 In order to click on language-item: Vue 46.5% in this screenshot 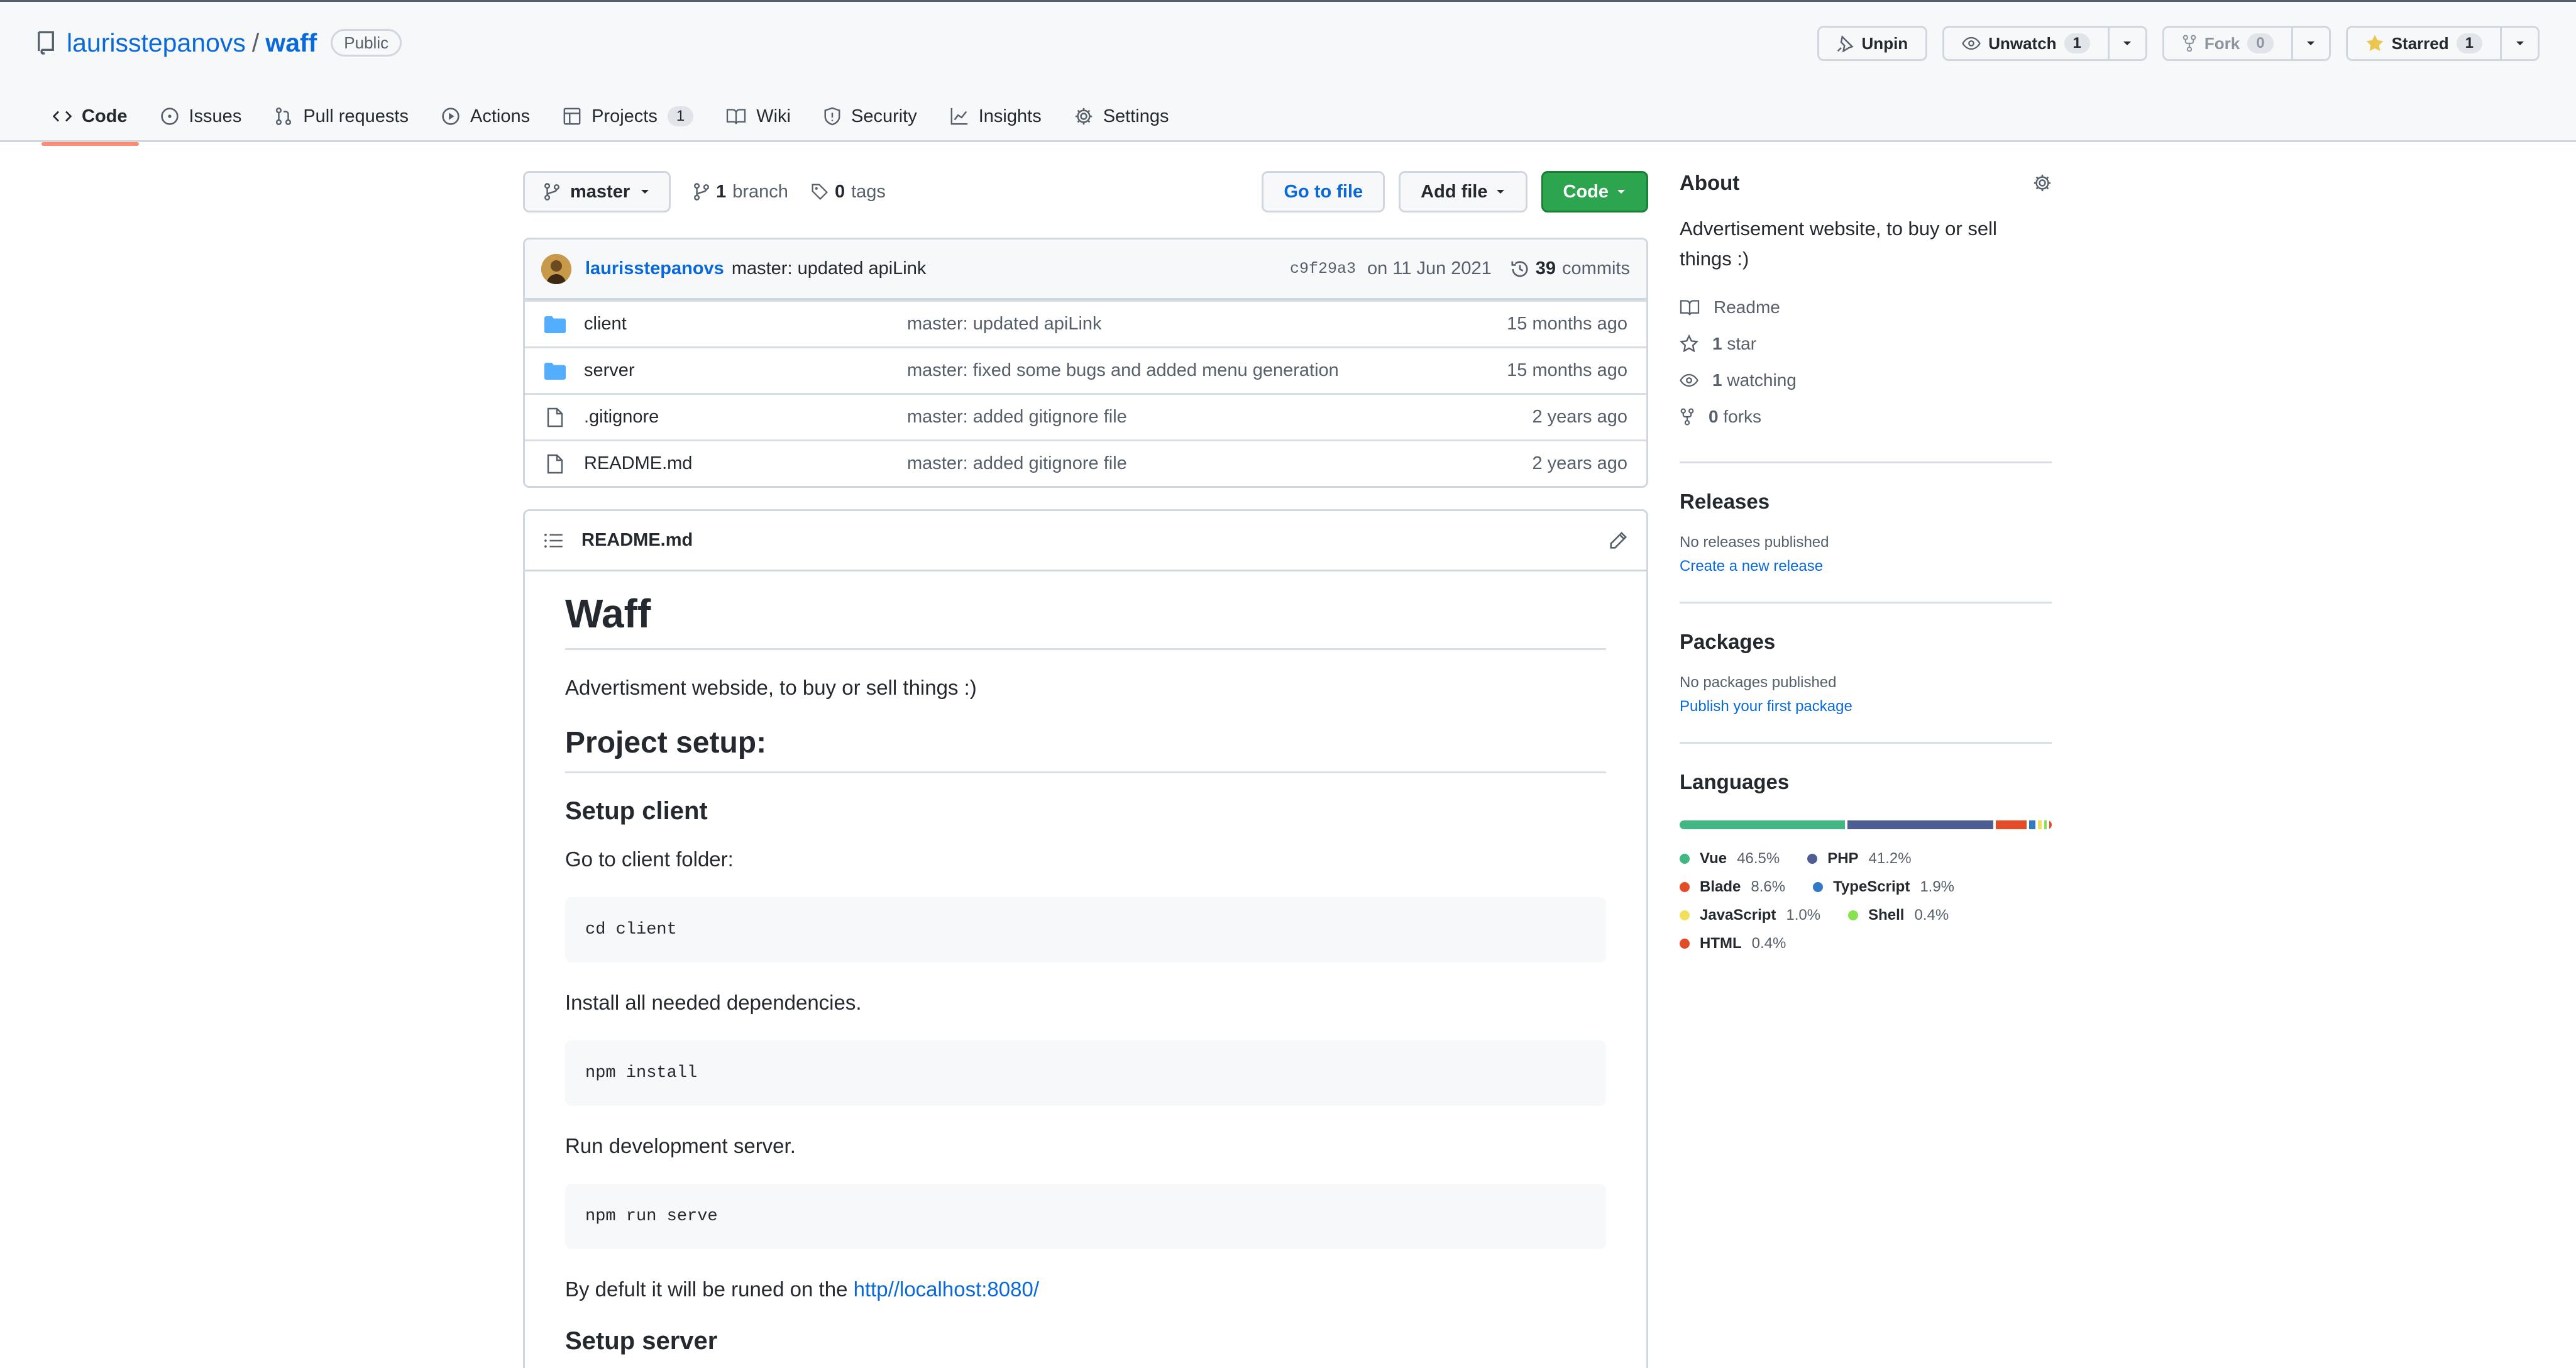, I will do `click(1730, 858)`.